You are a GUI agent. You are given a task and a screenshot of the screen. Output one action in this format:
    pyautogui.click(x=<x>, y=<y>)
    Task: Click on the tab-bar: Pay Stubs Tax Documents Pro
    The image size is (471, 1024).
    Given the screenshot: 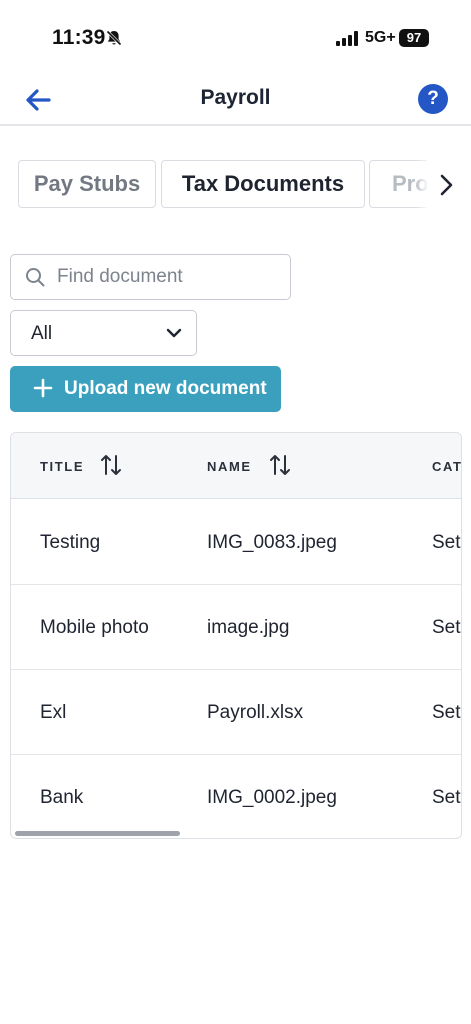 What is the action you would take?
    pyautogui.click(x=235, y=185)
    